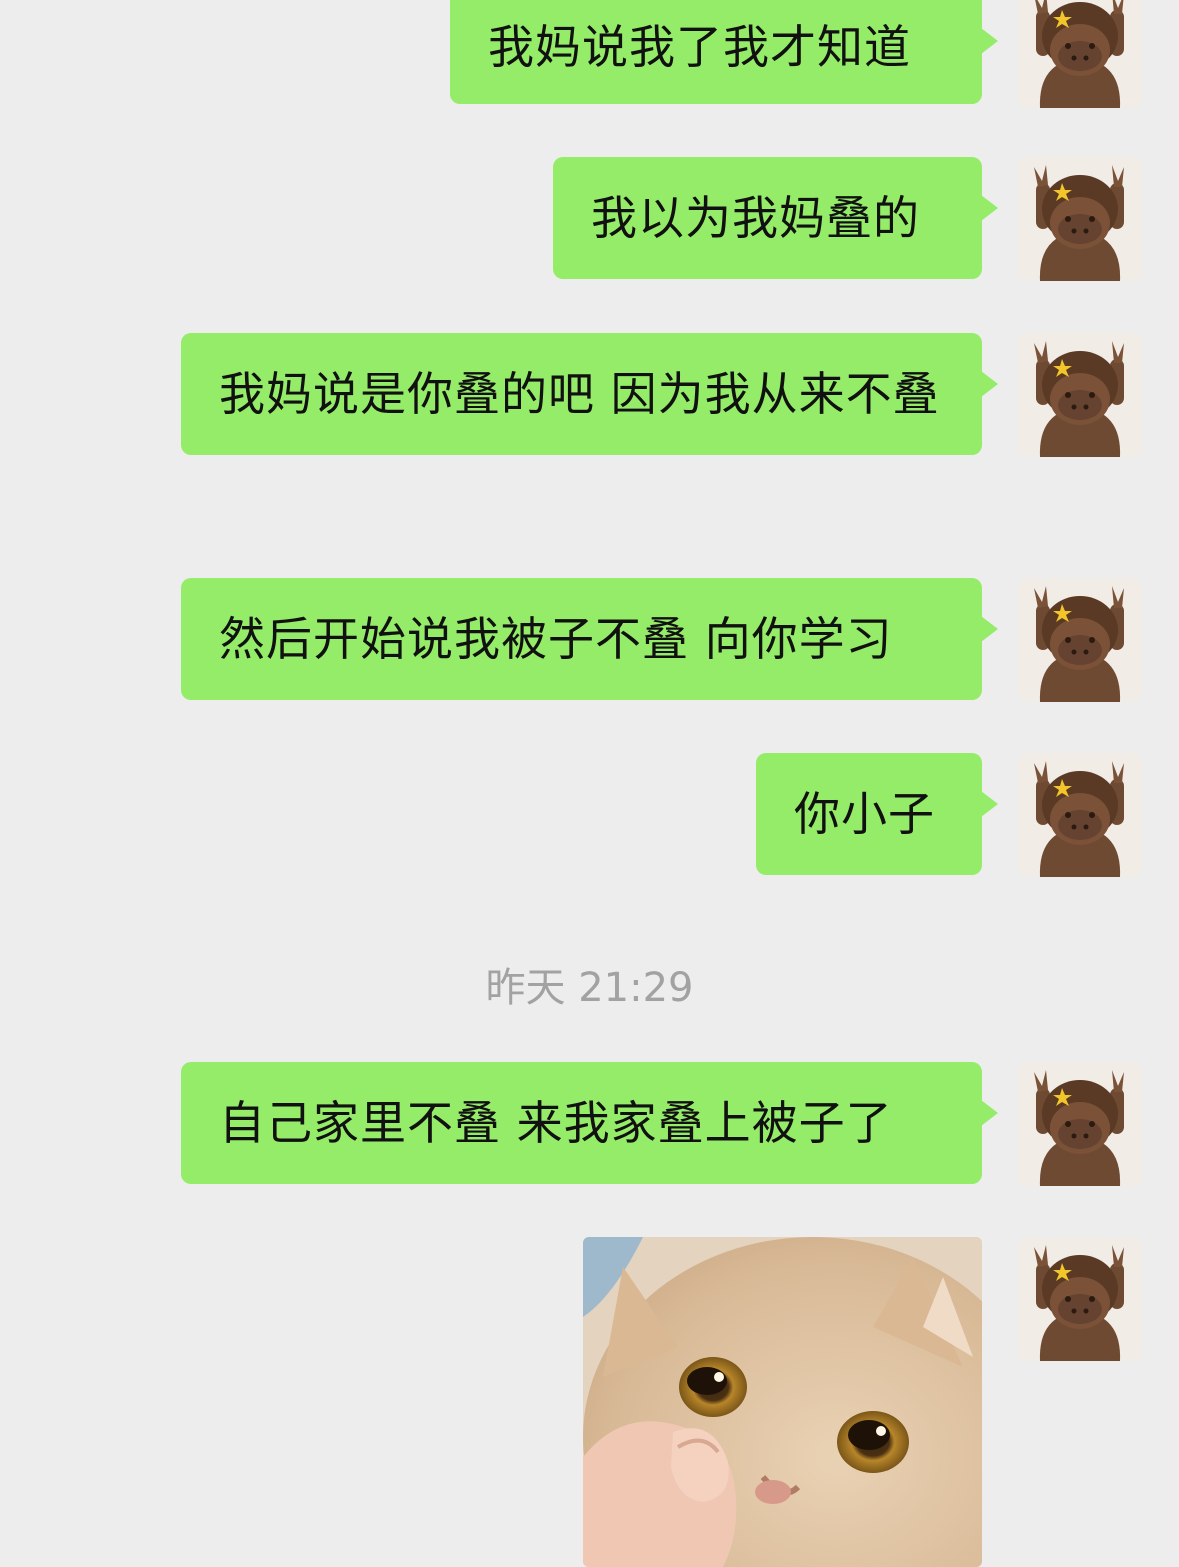 This screenshot has width=1179, height=1567. I want to click on message-text: 你小子, so click(864, 814).